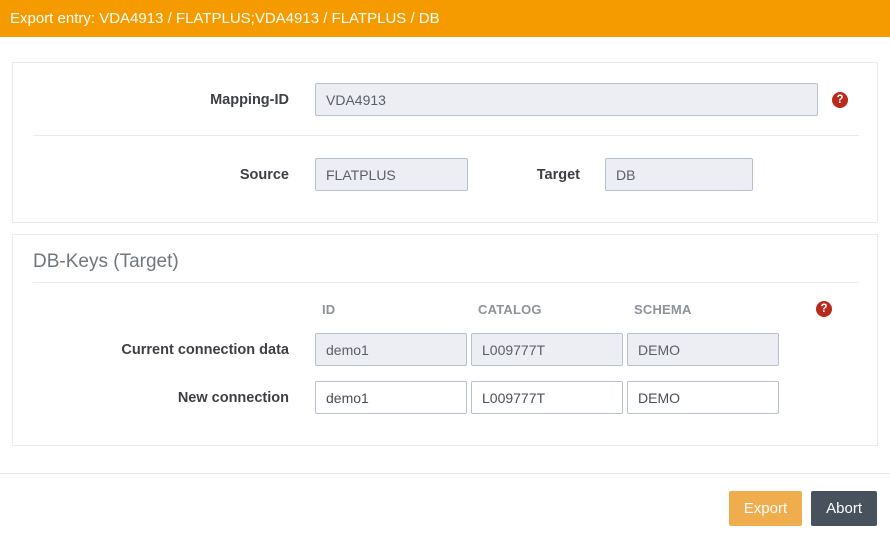 Image resolution: width=890 pixels, height=540 pixels. What do you see at coordinates (703, 349) in the screenshot?
I see `current-connection-schema-field` at bounding box center [703, 349].